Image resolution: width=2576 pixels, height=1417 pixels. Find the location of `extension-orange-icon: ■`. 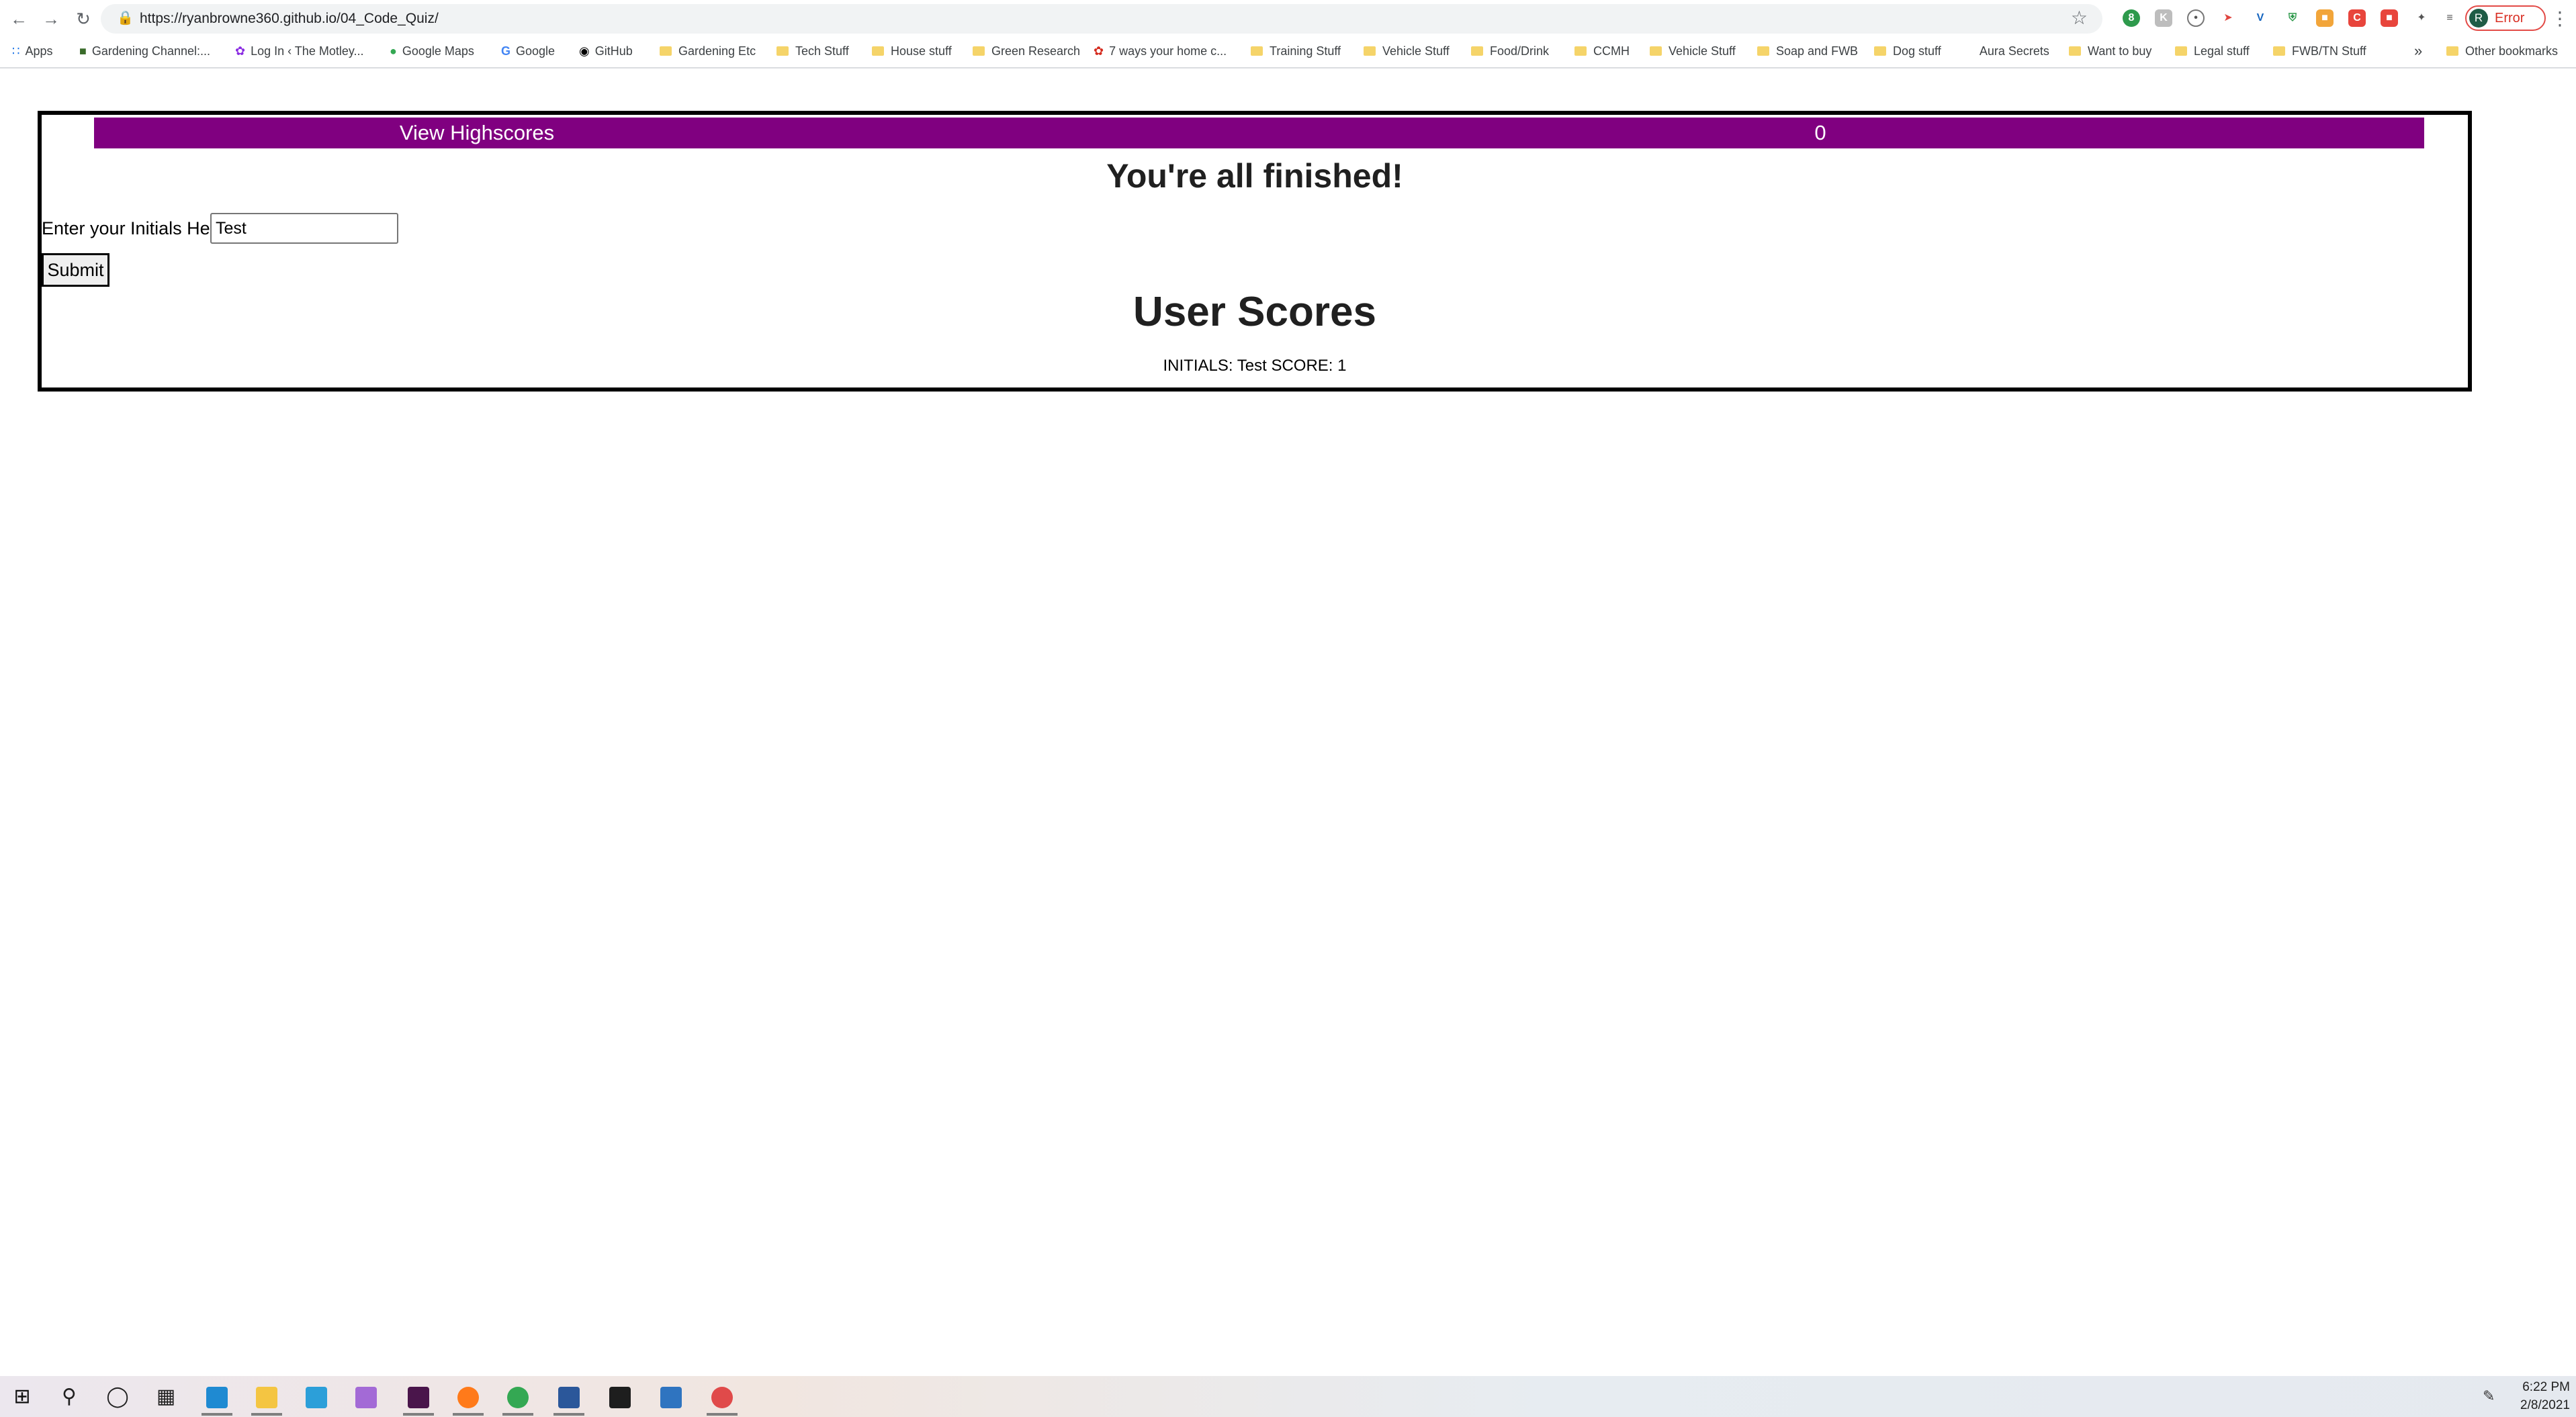

extension-orange-icon: ■ is located at coordinates (2325, 18).